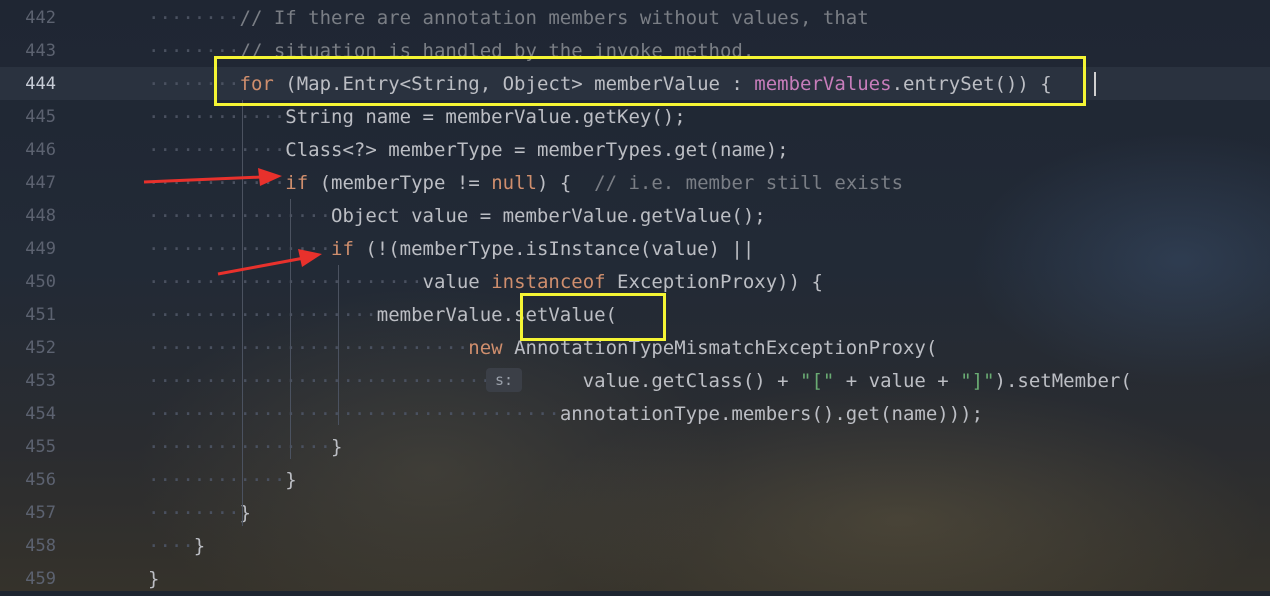  Describe the element at coordinates (232, 222) in the screenshot. I see `annotation-arrows` at that location.